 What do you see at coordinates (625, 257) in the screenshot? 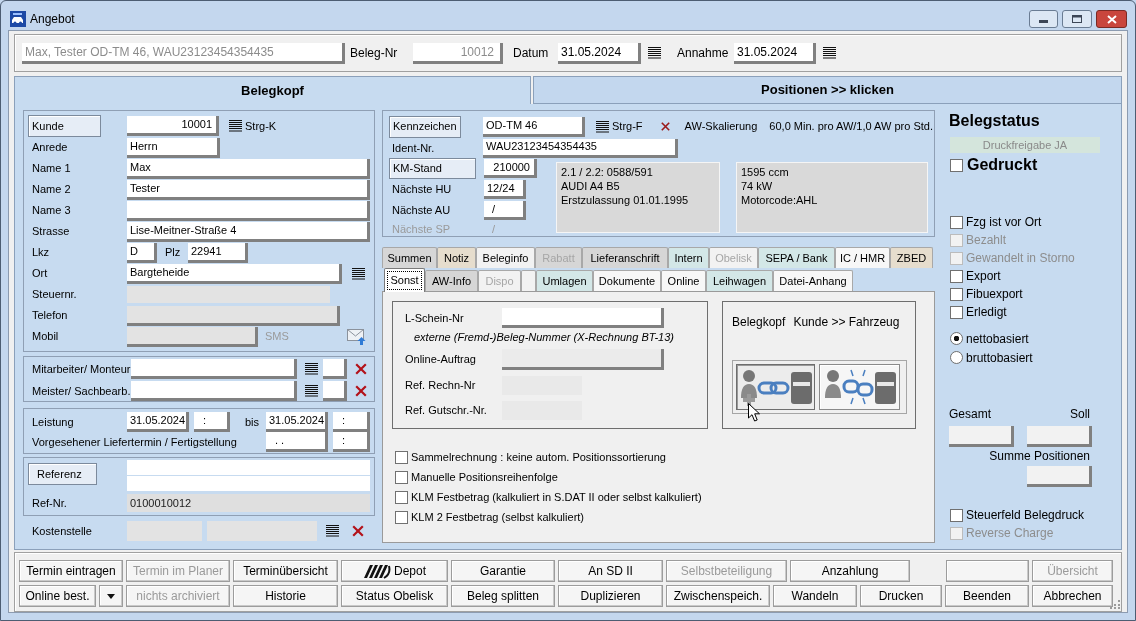
I see `tab: Lieferanschrift` at bounding box center [625, 257].